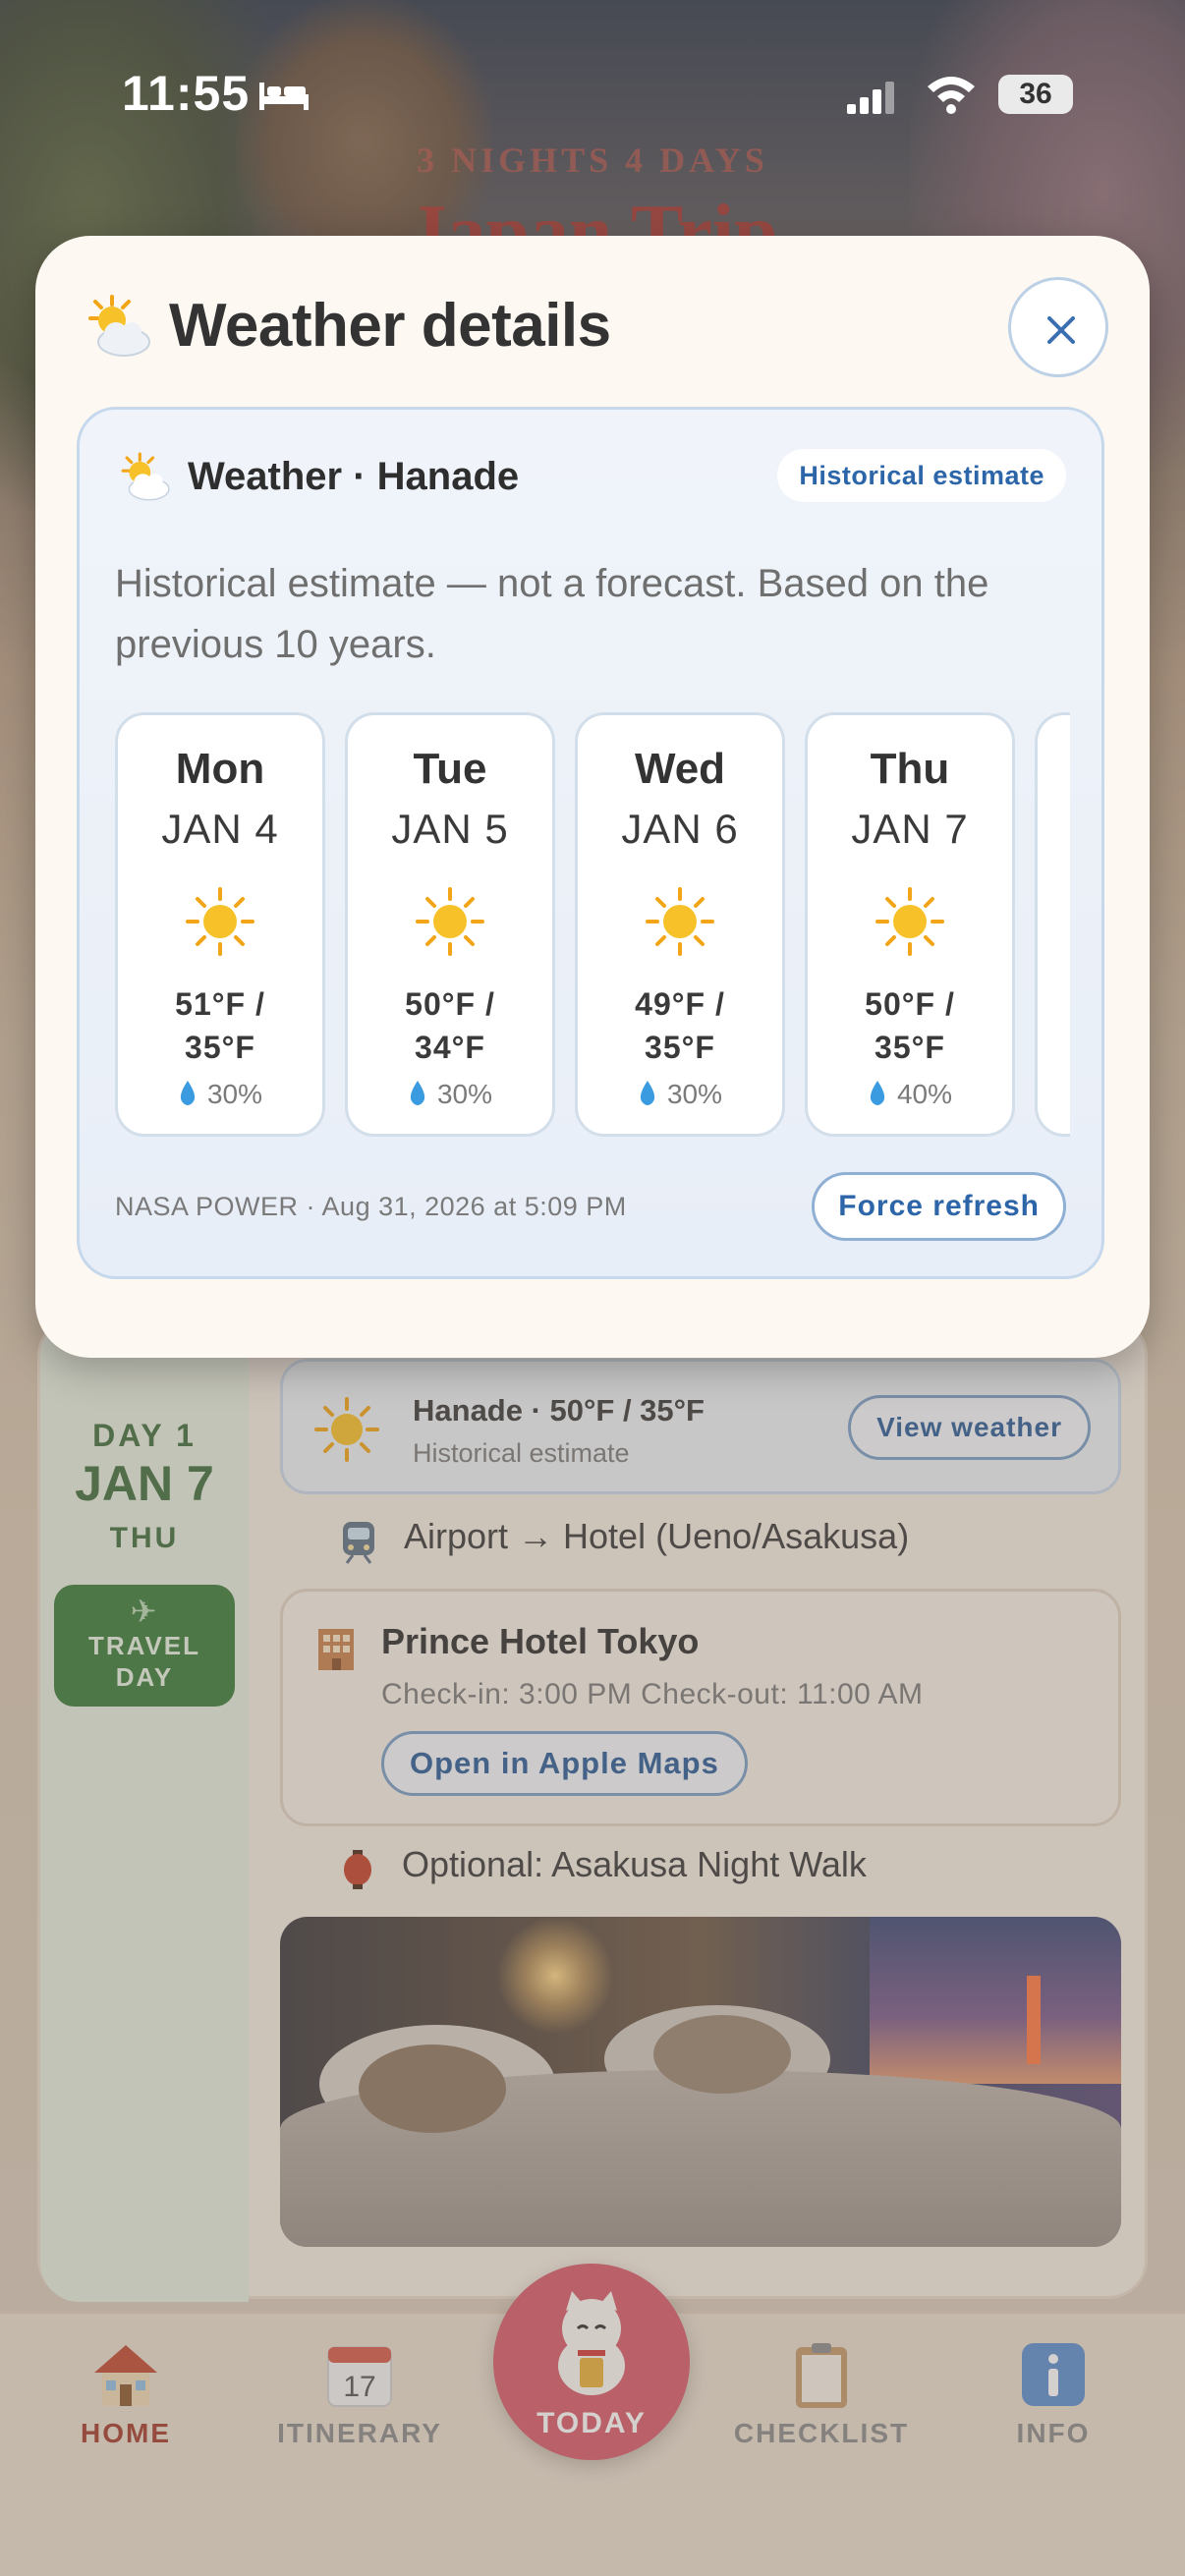  I want to click on day-card-date: JAN 7, so click(910, 829).